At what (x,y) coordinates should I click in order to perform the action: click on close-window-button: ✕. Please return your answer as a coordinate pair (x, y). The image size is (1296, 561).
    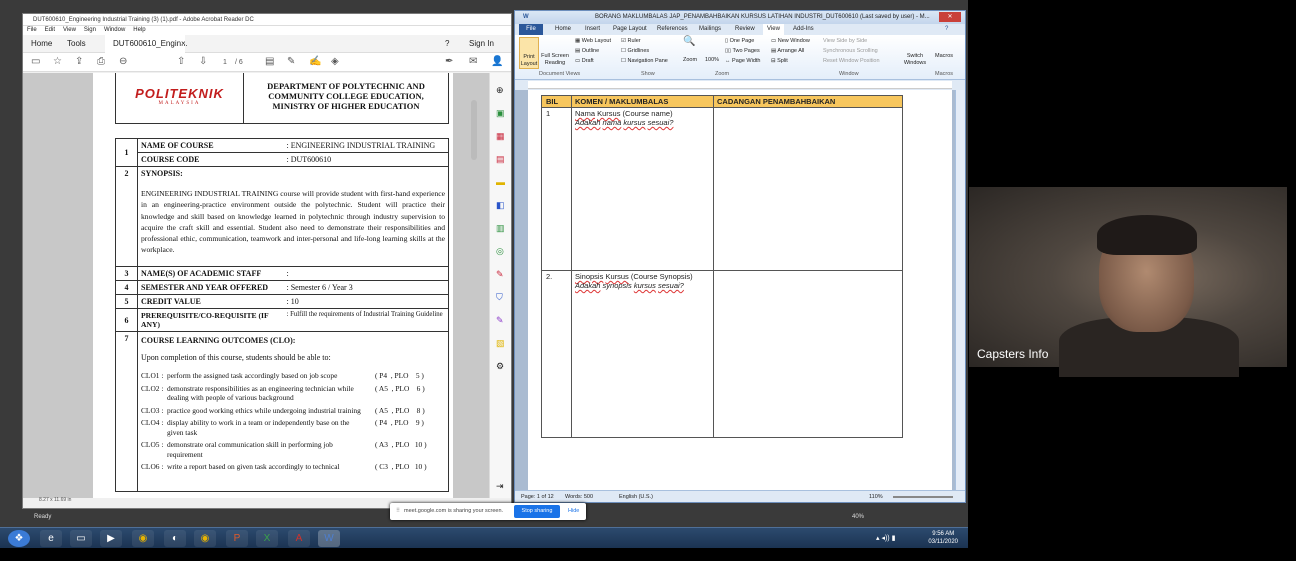
    Looking at the image, I should click on (950, 17).